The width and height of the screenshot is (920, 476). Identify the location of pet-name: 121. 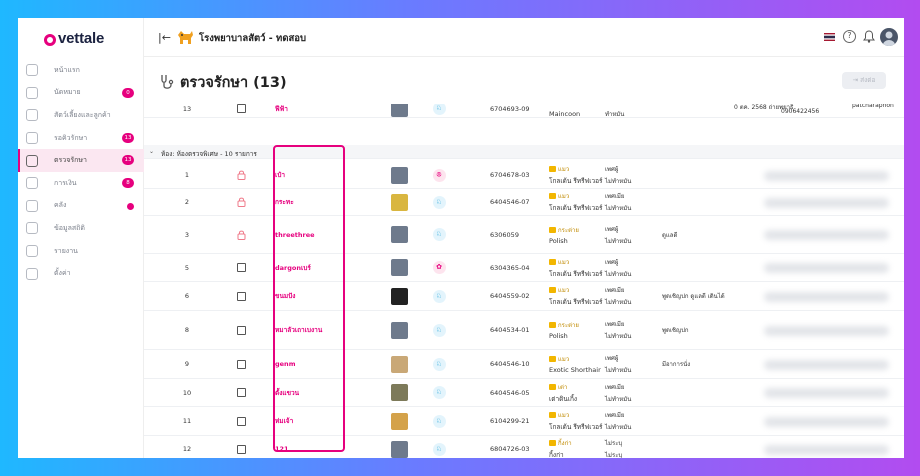
(310, 447).